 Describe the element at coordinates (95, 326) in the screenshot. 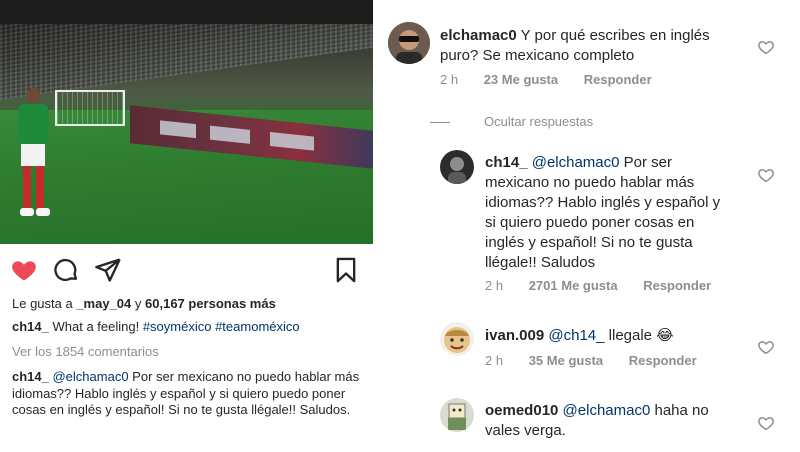

I see `caption-text: What a feeling!` at that location.